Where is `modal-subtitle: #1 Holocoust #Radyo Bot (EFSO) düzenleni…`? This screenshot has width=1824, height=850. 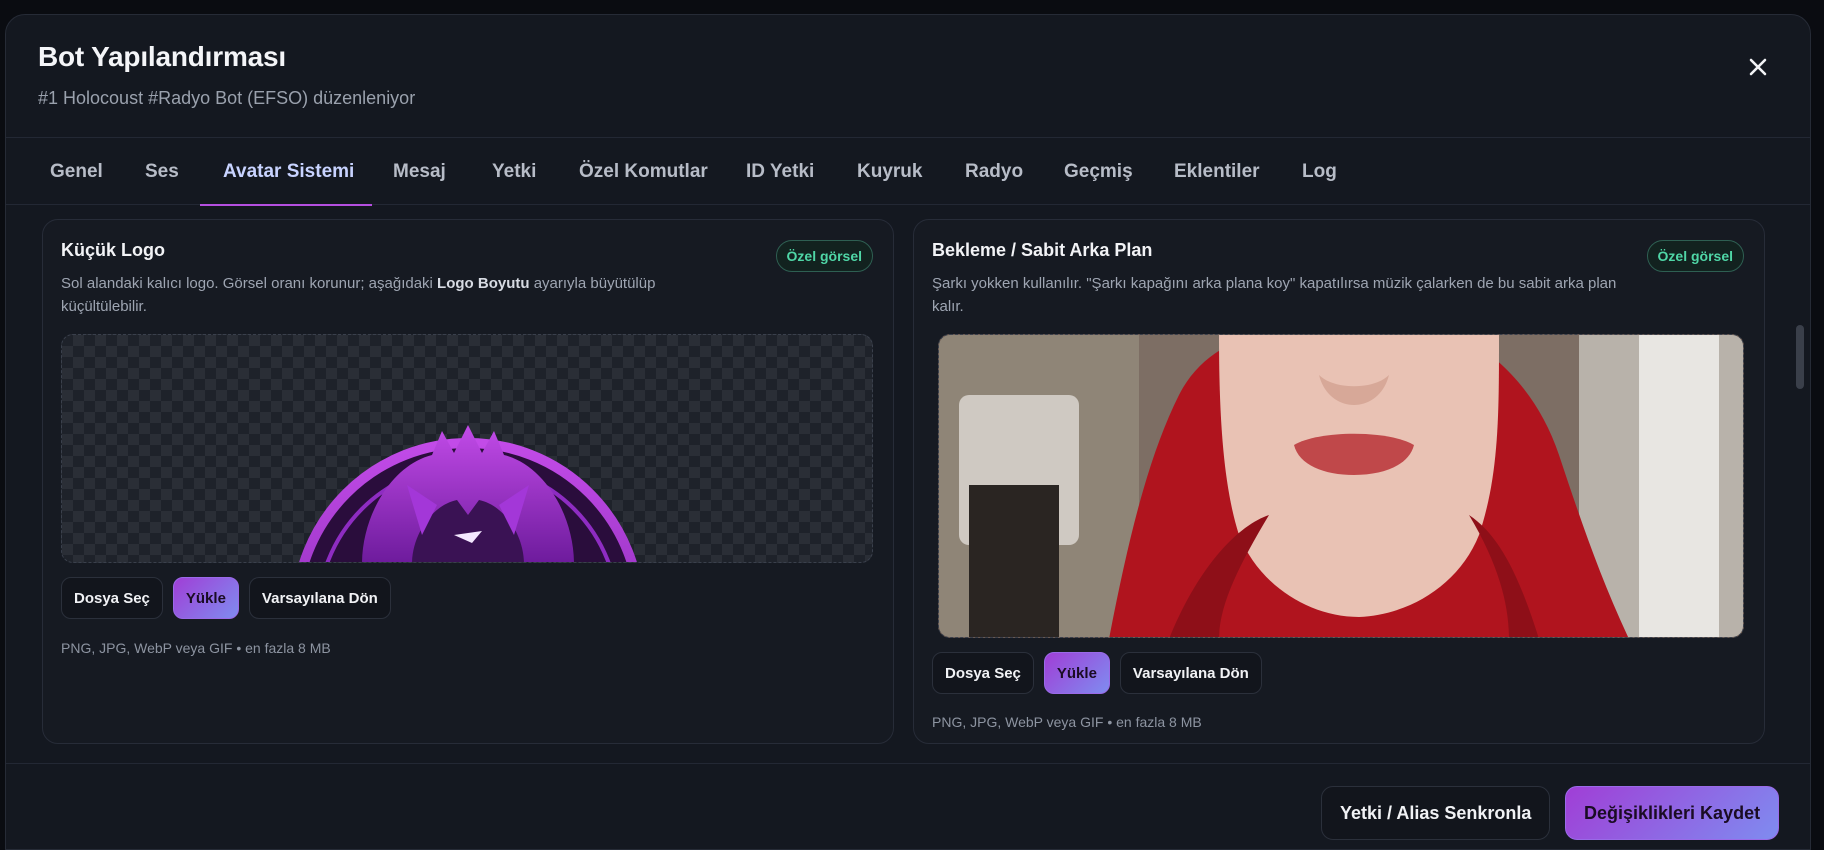 modal-subtitle: #1 Holocoust #Radyo Bot (EFSO) düzenleni… is located at coordinates (227, 98).